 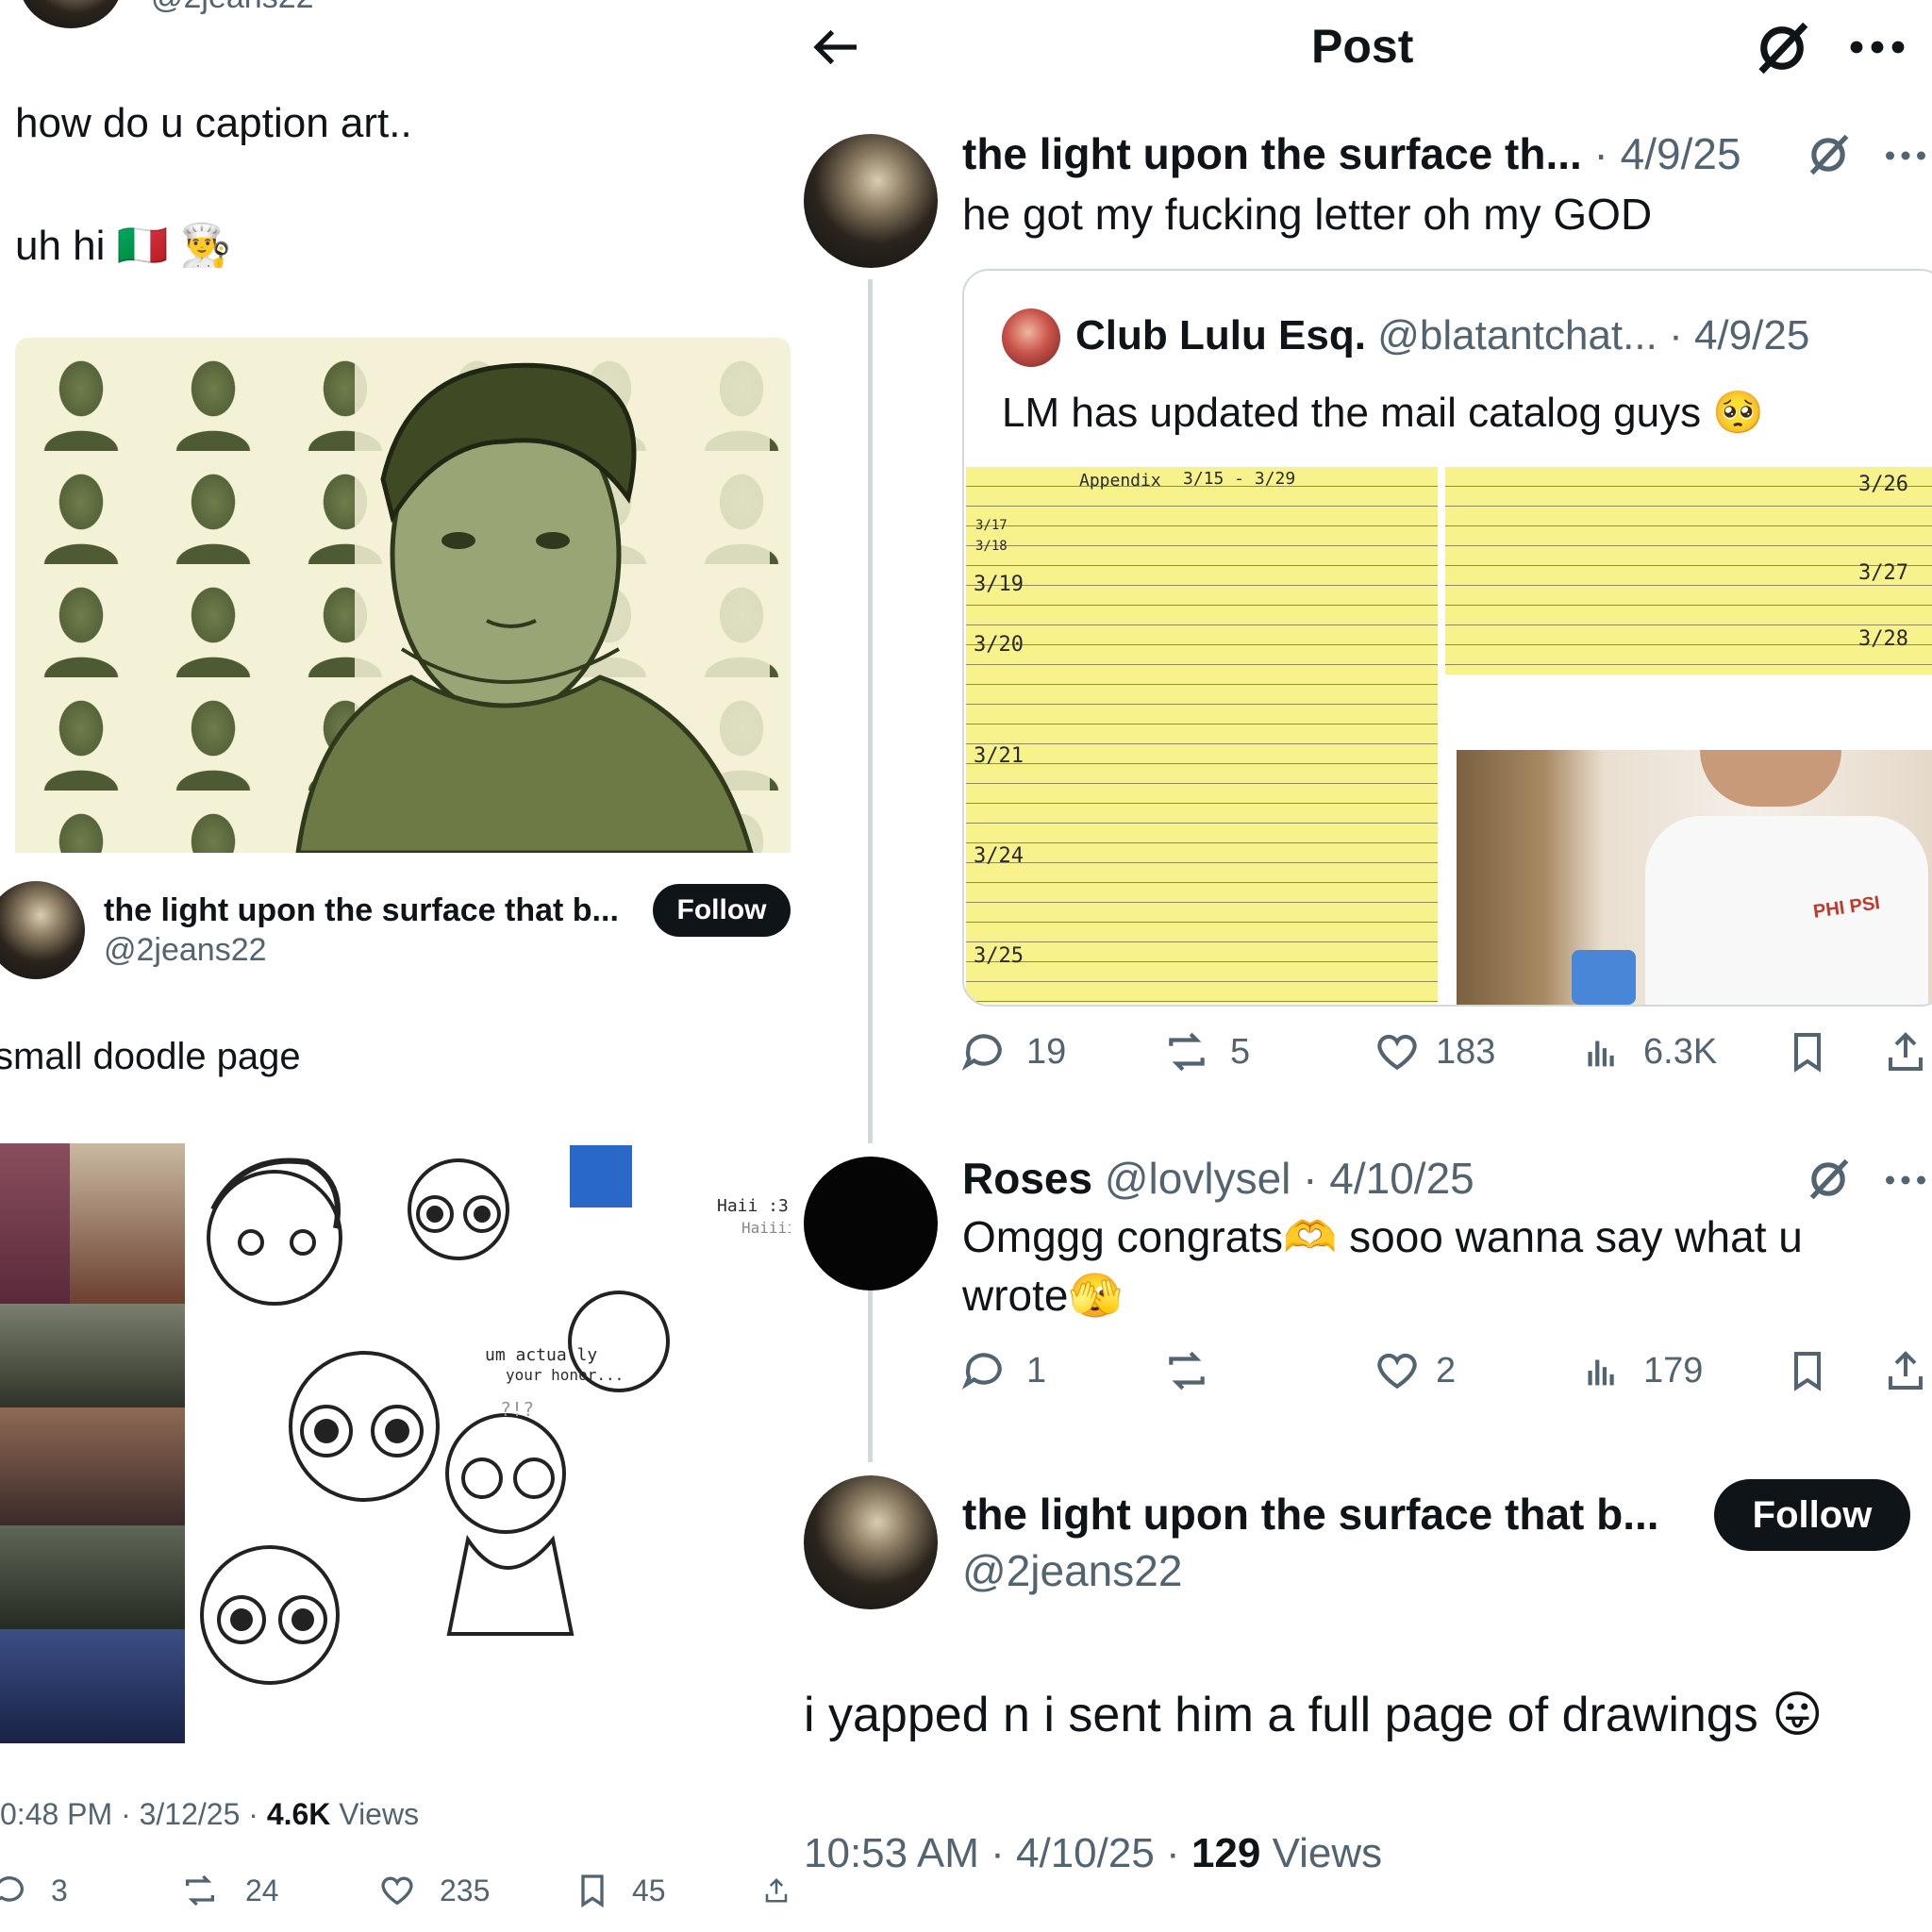 I want to click on left-bookmark-count: 45, so click(x=649, y=1890).